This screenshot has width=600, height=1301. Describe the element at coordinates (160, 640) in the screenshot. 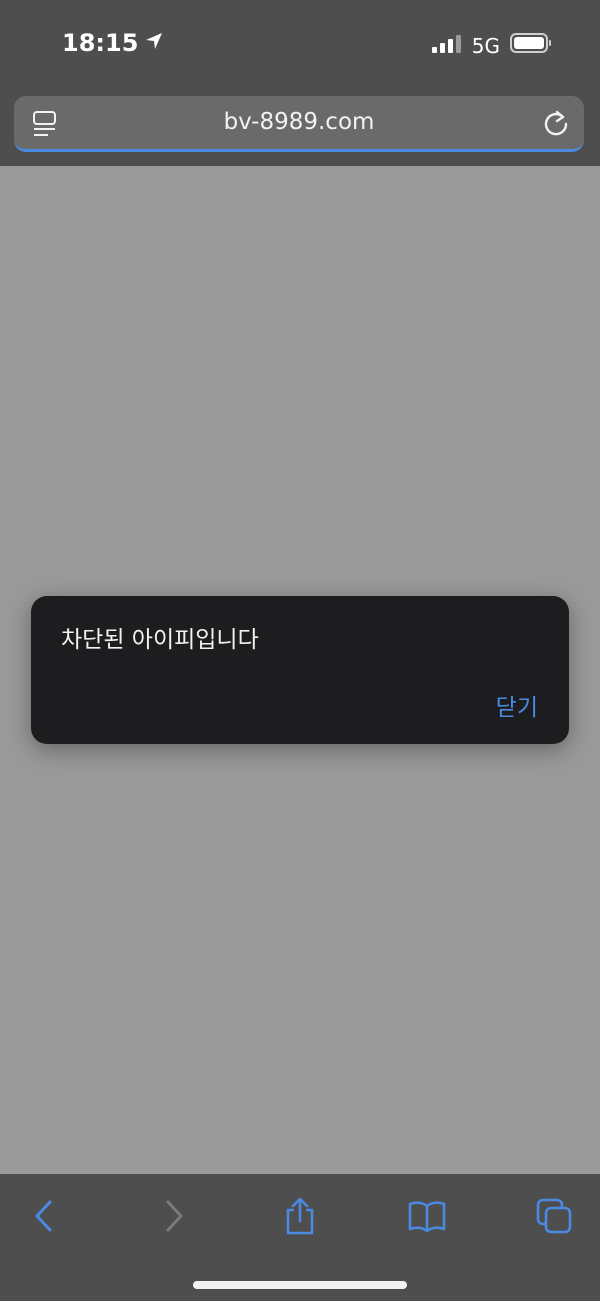

I see `alert-message: 차단된 아이피입니다` at that location.